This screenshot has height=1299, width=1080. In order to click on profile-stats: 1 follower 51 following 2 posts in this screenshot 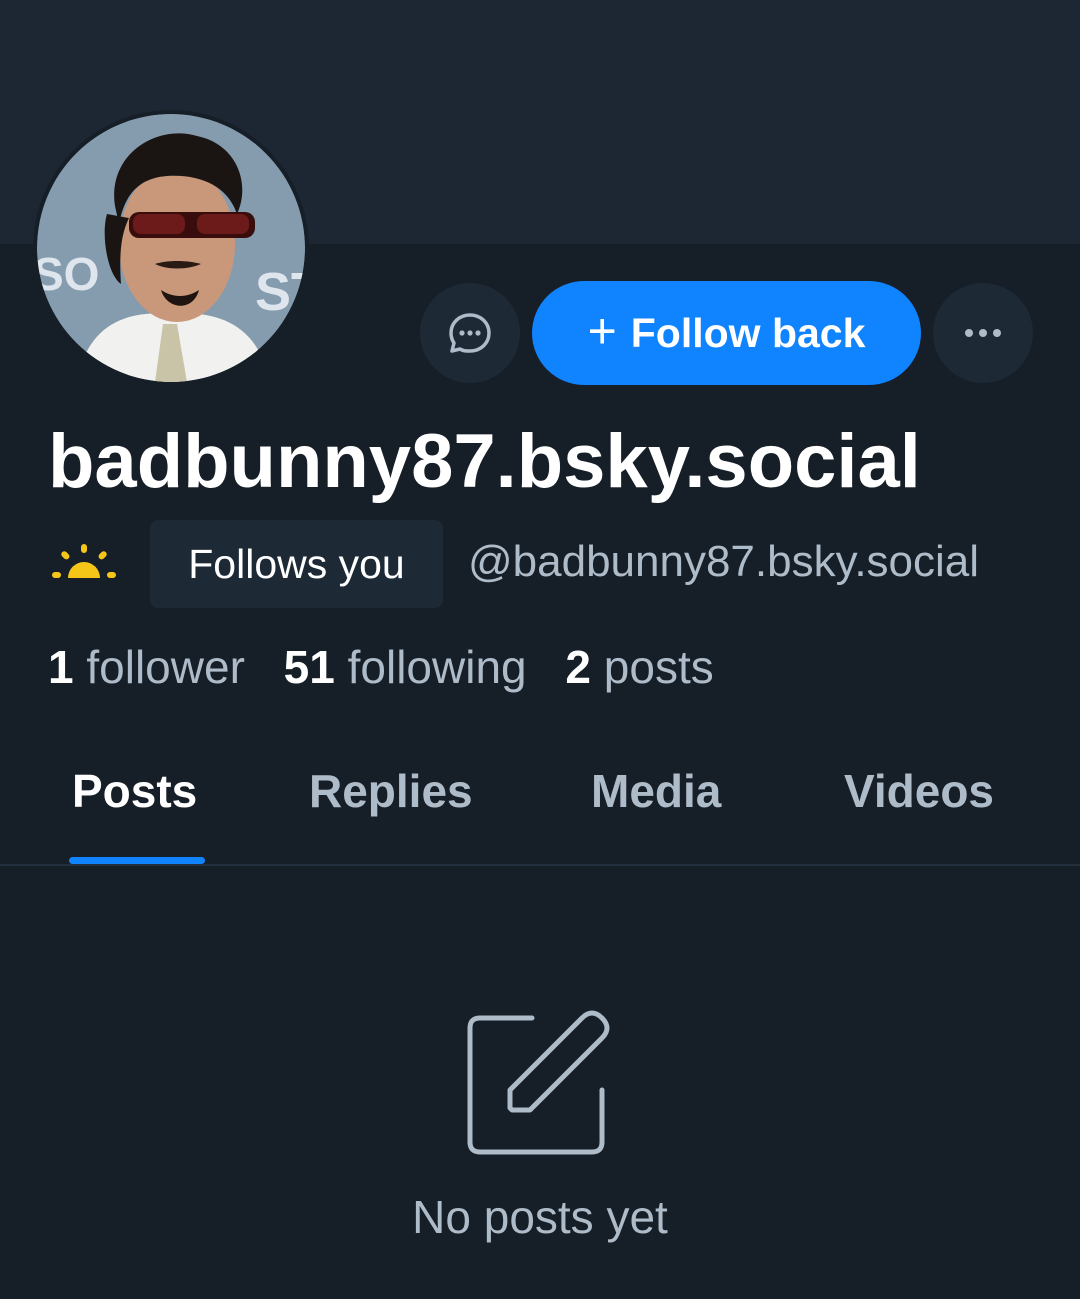, I will do `click(394, 667)`.